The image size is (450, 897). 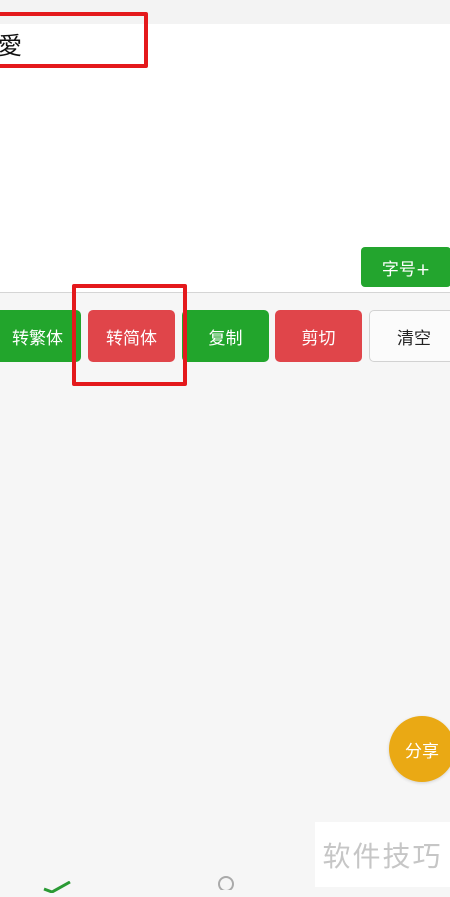 What do you see at coordinates (58, 887) in the screenshot?
I see `check-icon` at bounding box center [58, 887].